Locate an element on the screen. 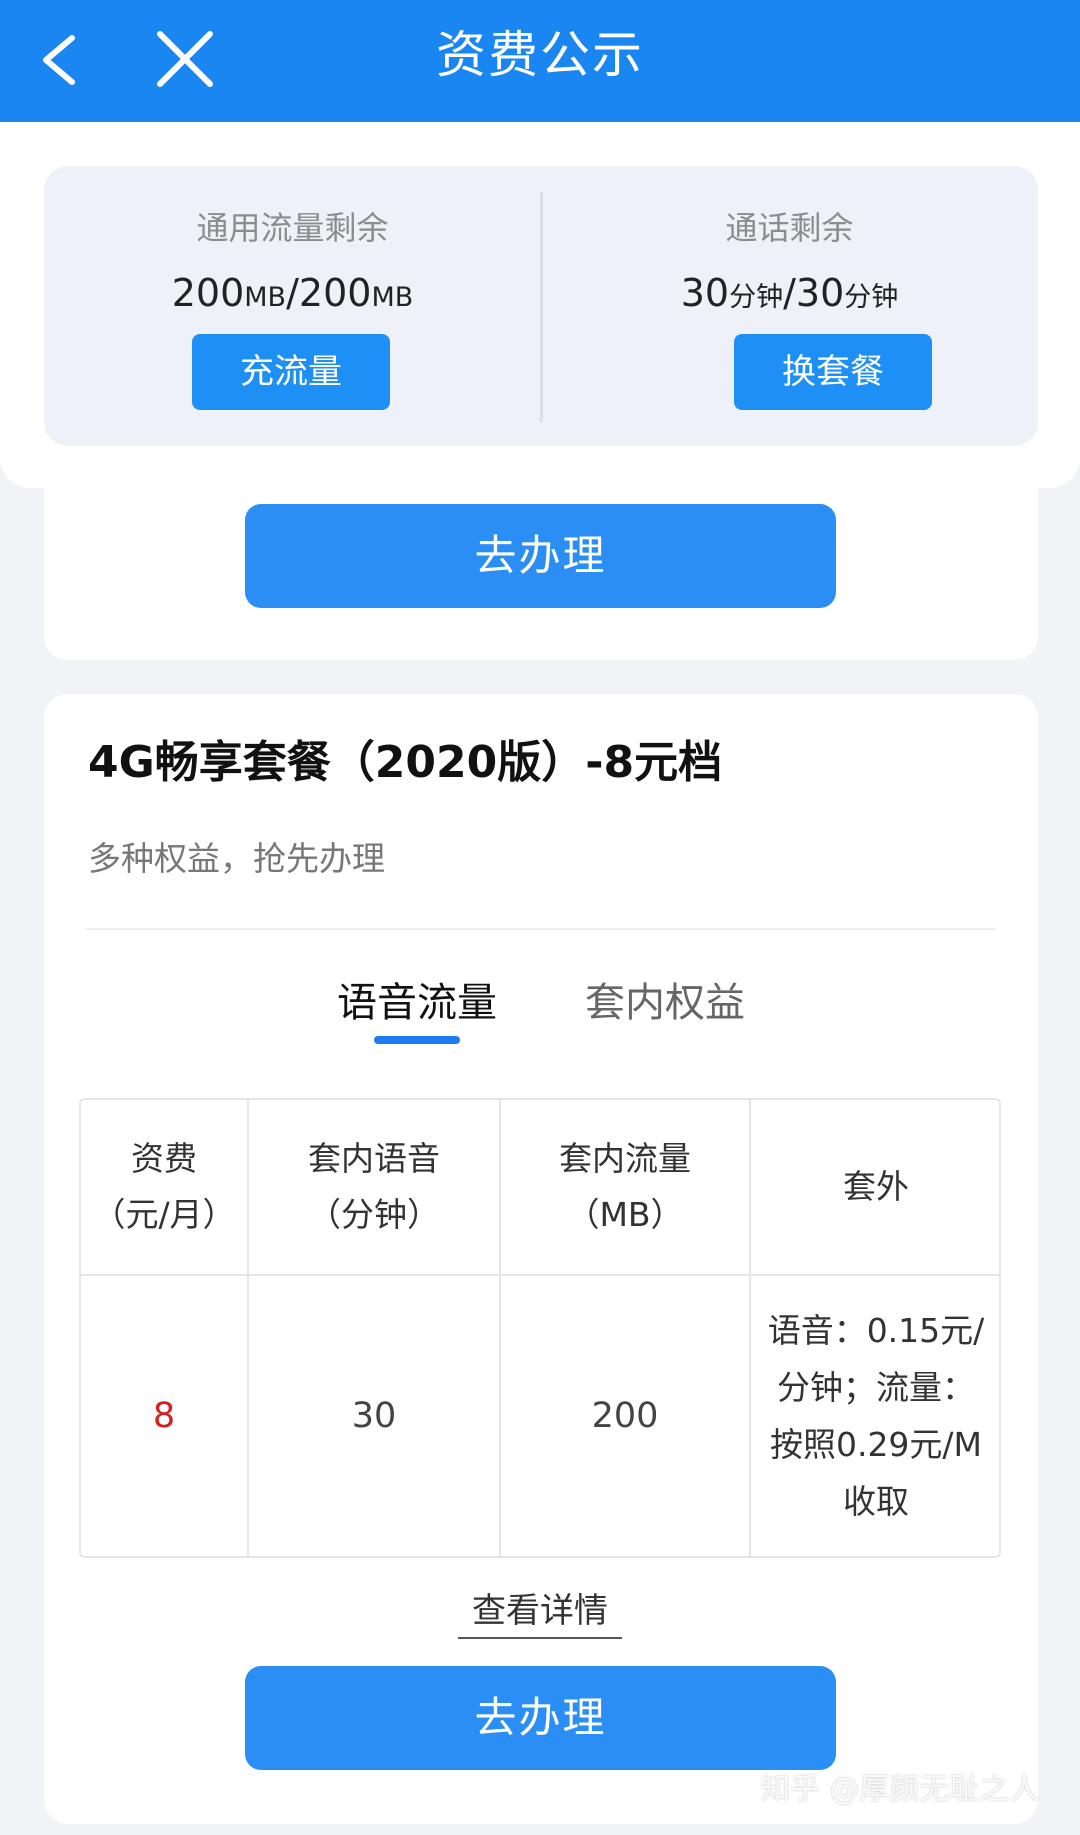  watermark: 知乎 @厚颜无耻之人 is located at coordinates (900, 1789).